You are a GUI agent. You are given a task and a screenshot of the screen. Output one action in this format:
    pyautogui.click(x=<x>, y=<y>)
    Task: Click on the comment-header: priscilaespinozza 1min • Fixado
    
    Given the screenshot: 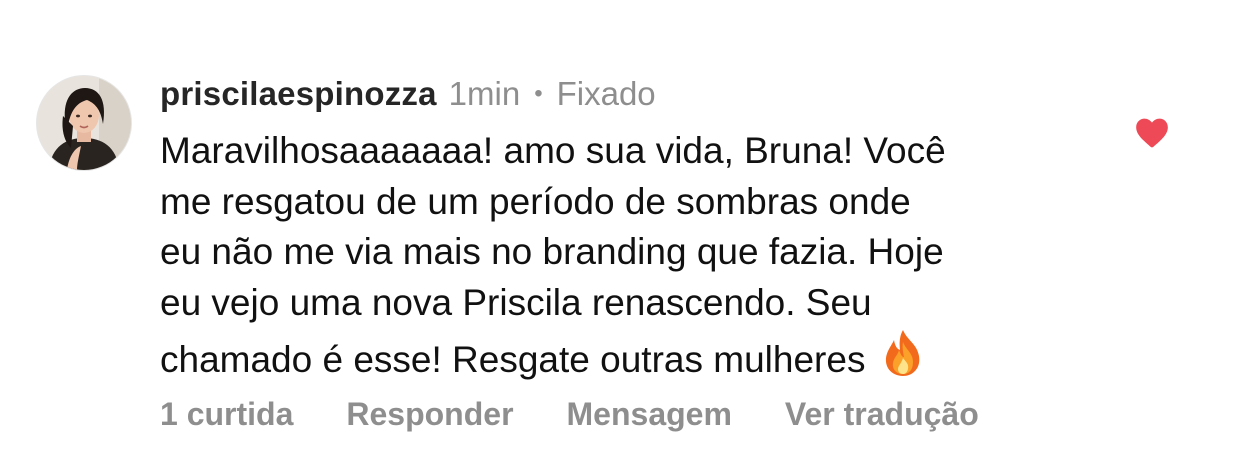 What is the action you would take?
    pyautogui.click(x=408, y=94)
    